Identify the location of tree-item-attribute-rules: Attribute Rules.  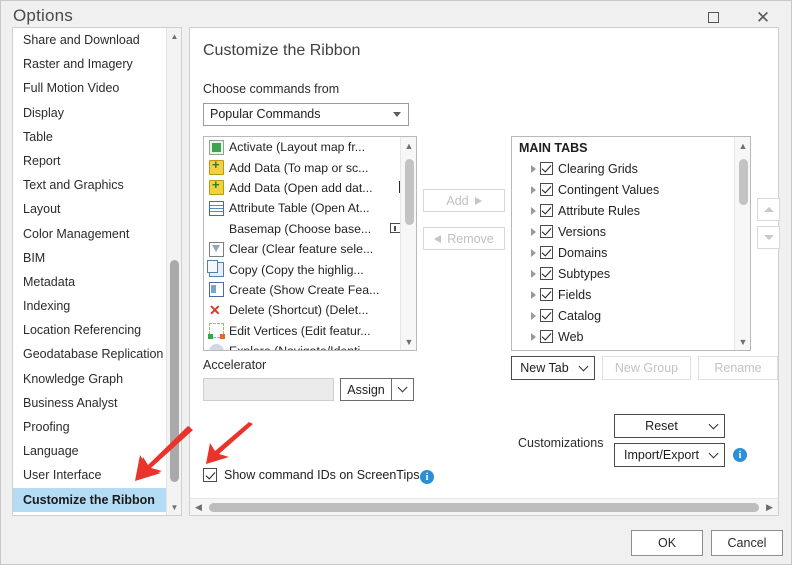
(631, 210).